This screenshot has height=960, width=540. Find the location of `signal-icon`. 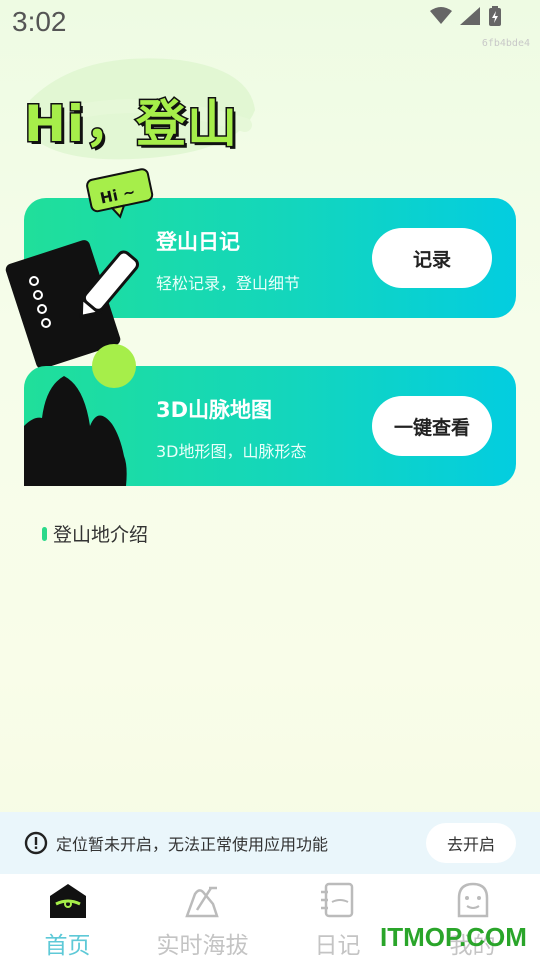

signal-icon is located at coordinates (470, 16).